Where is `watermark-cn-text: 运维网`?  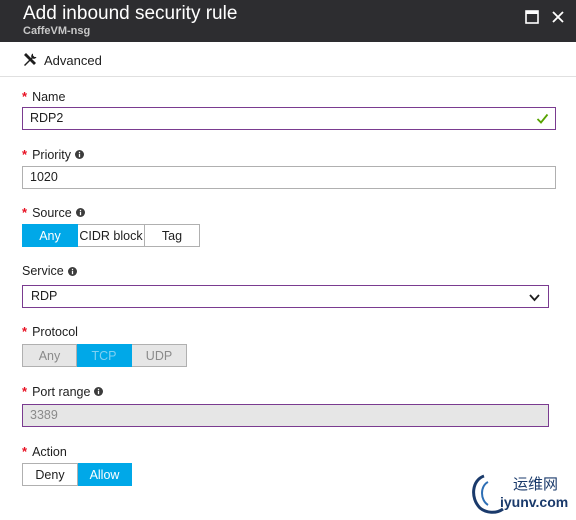
watermark-cn-text: 运维网 is located at coordinates (536, 484).